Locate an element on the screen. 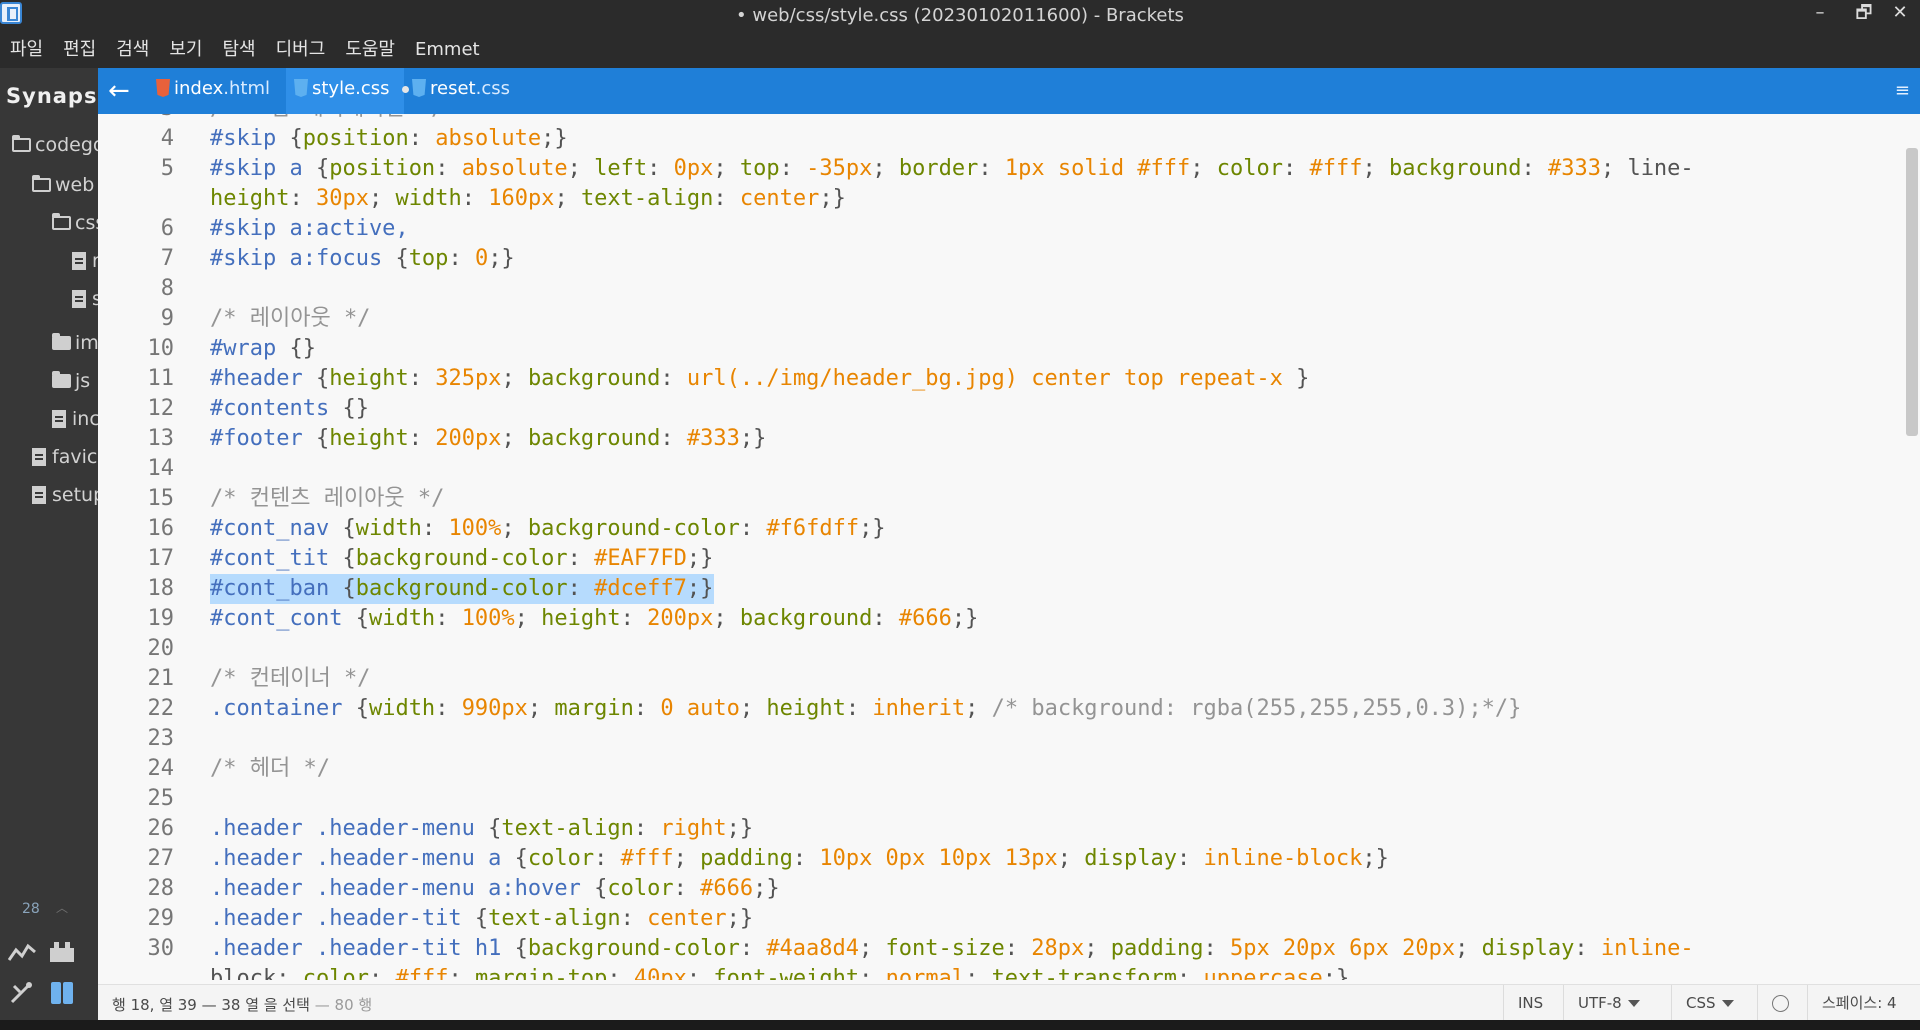 This screenshot has width=1920, height=1030. line-number: 16 is located at coordinates (161, 528).